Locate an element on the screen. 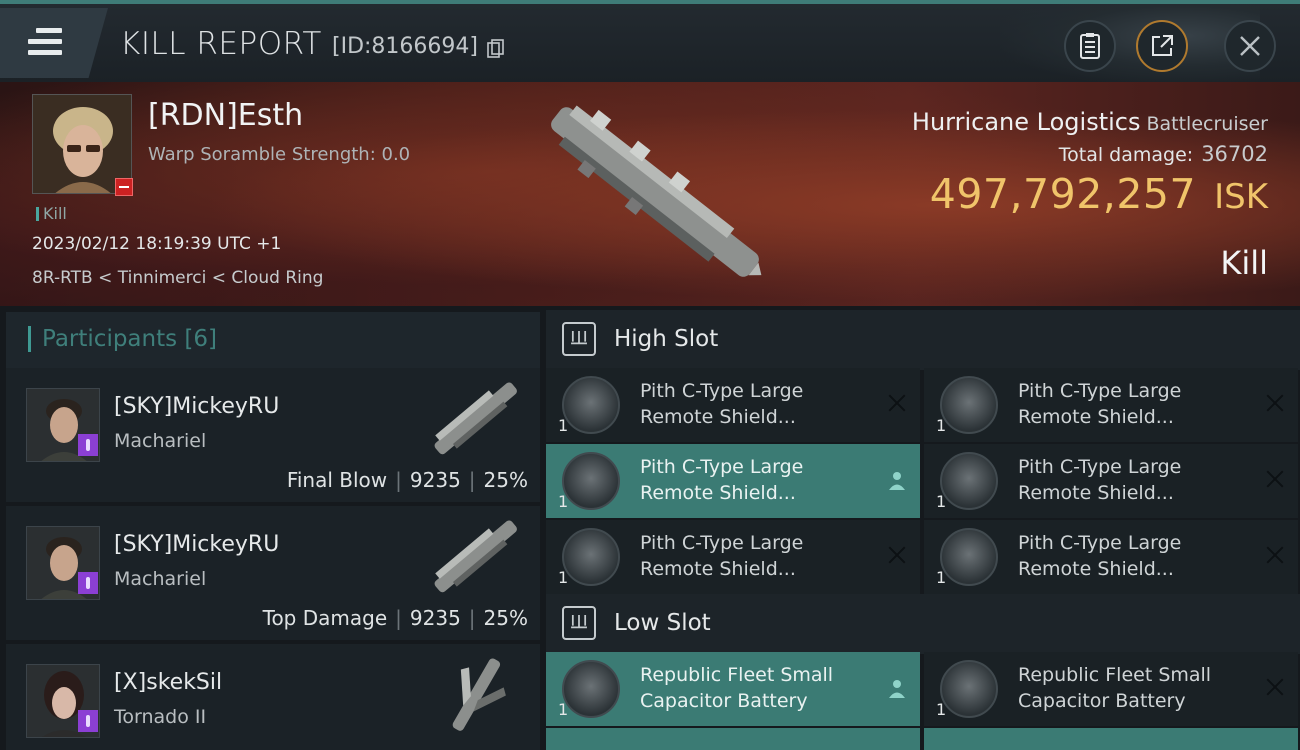  total-damage: Total damage: 36702 is located at coordinates (1163, 154).